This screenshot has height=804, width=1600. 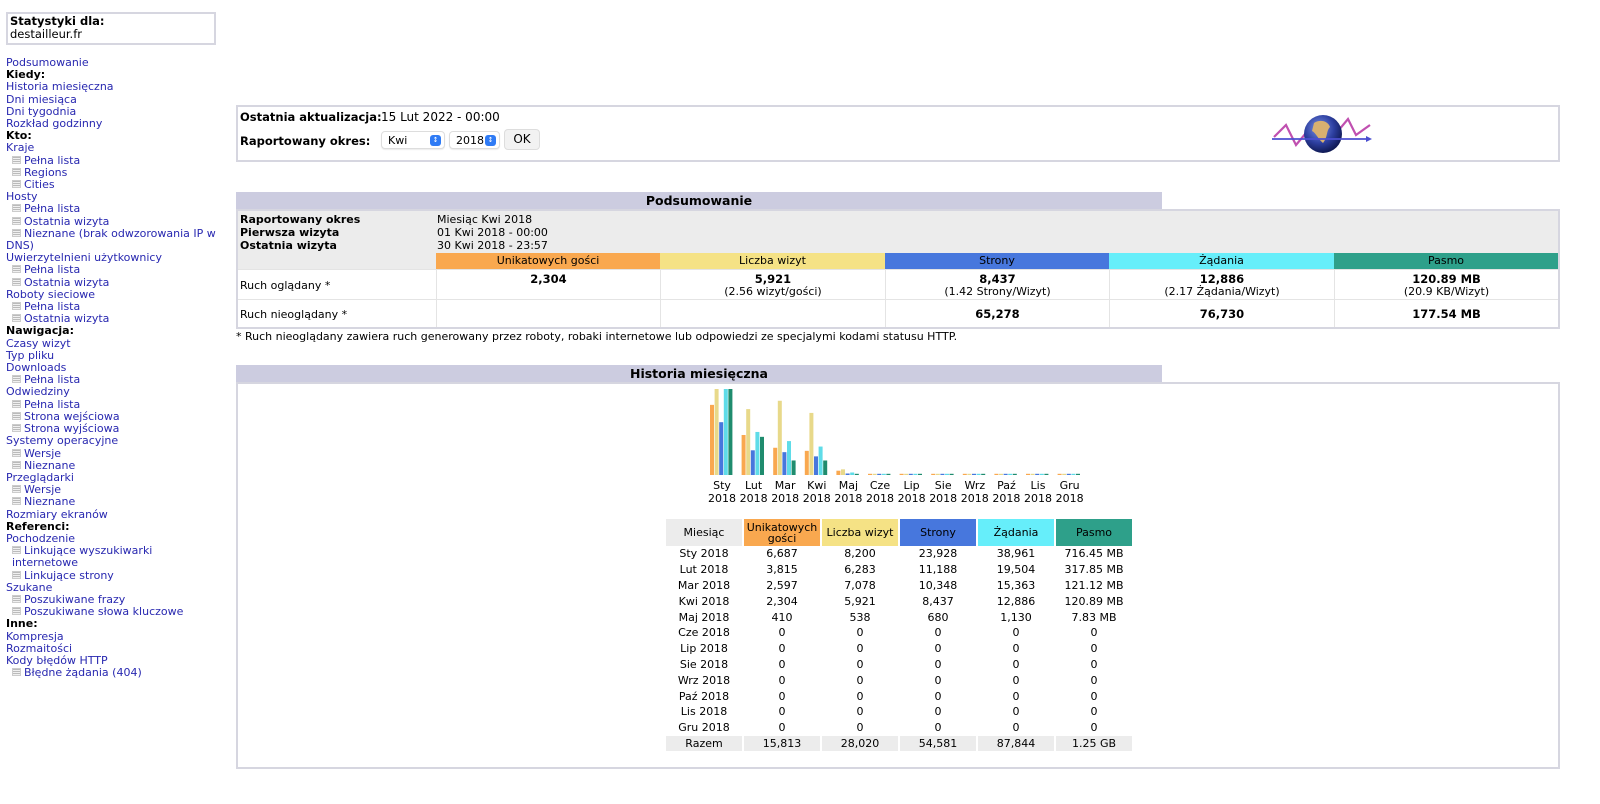 I want to click on cell-month: Lip 2018, so click(x=704, y=649).